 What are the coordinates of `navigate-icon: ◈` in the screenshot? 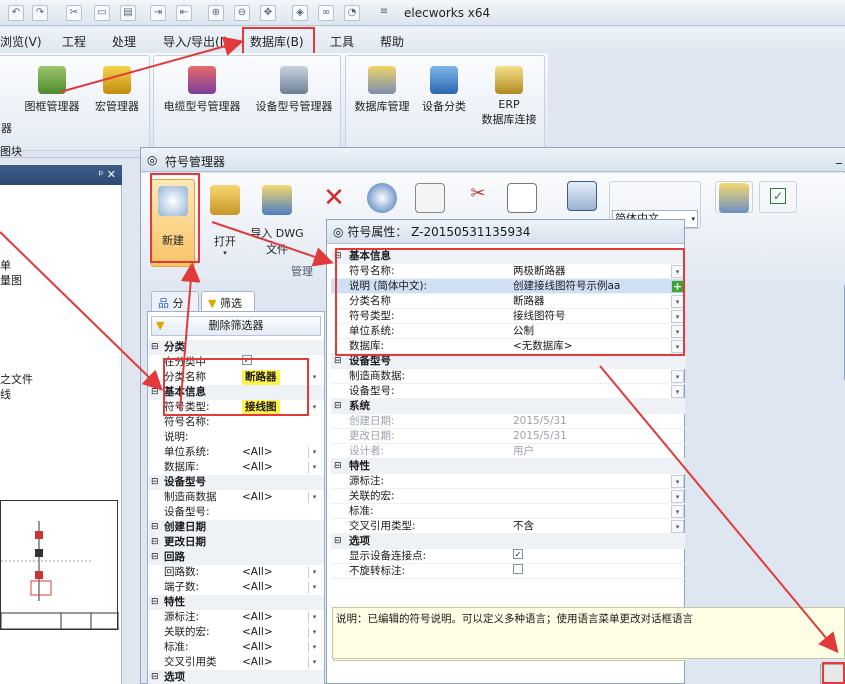 It's located at (300, 13).